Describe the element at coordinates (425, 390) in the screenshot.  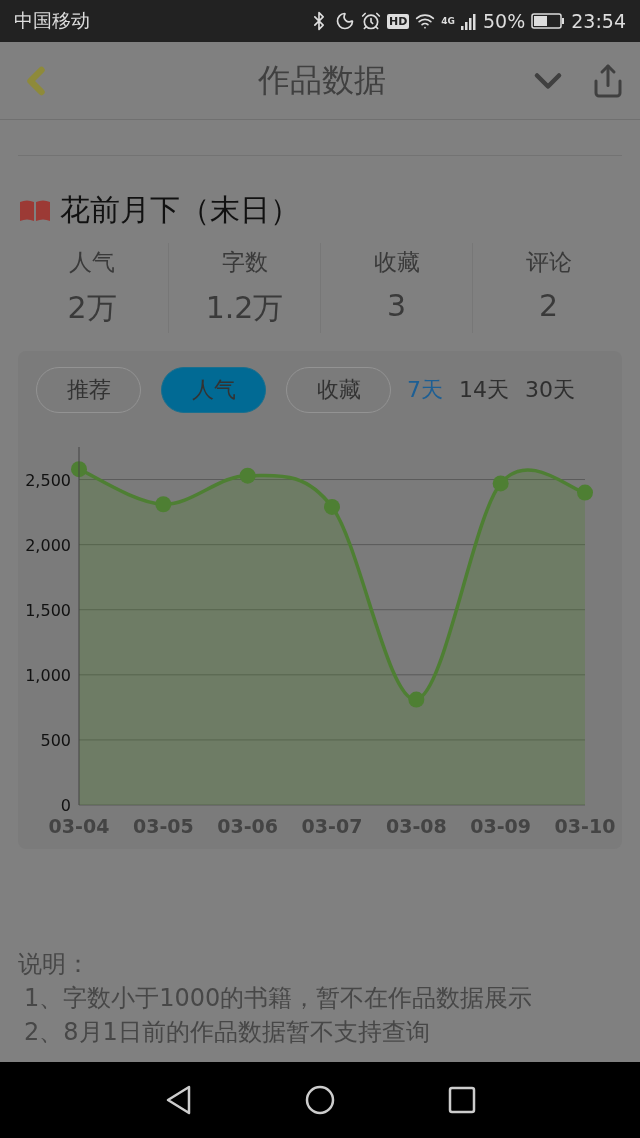
I see `range-tab: 7天` at that location.